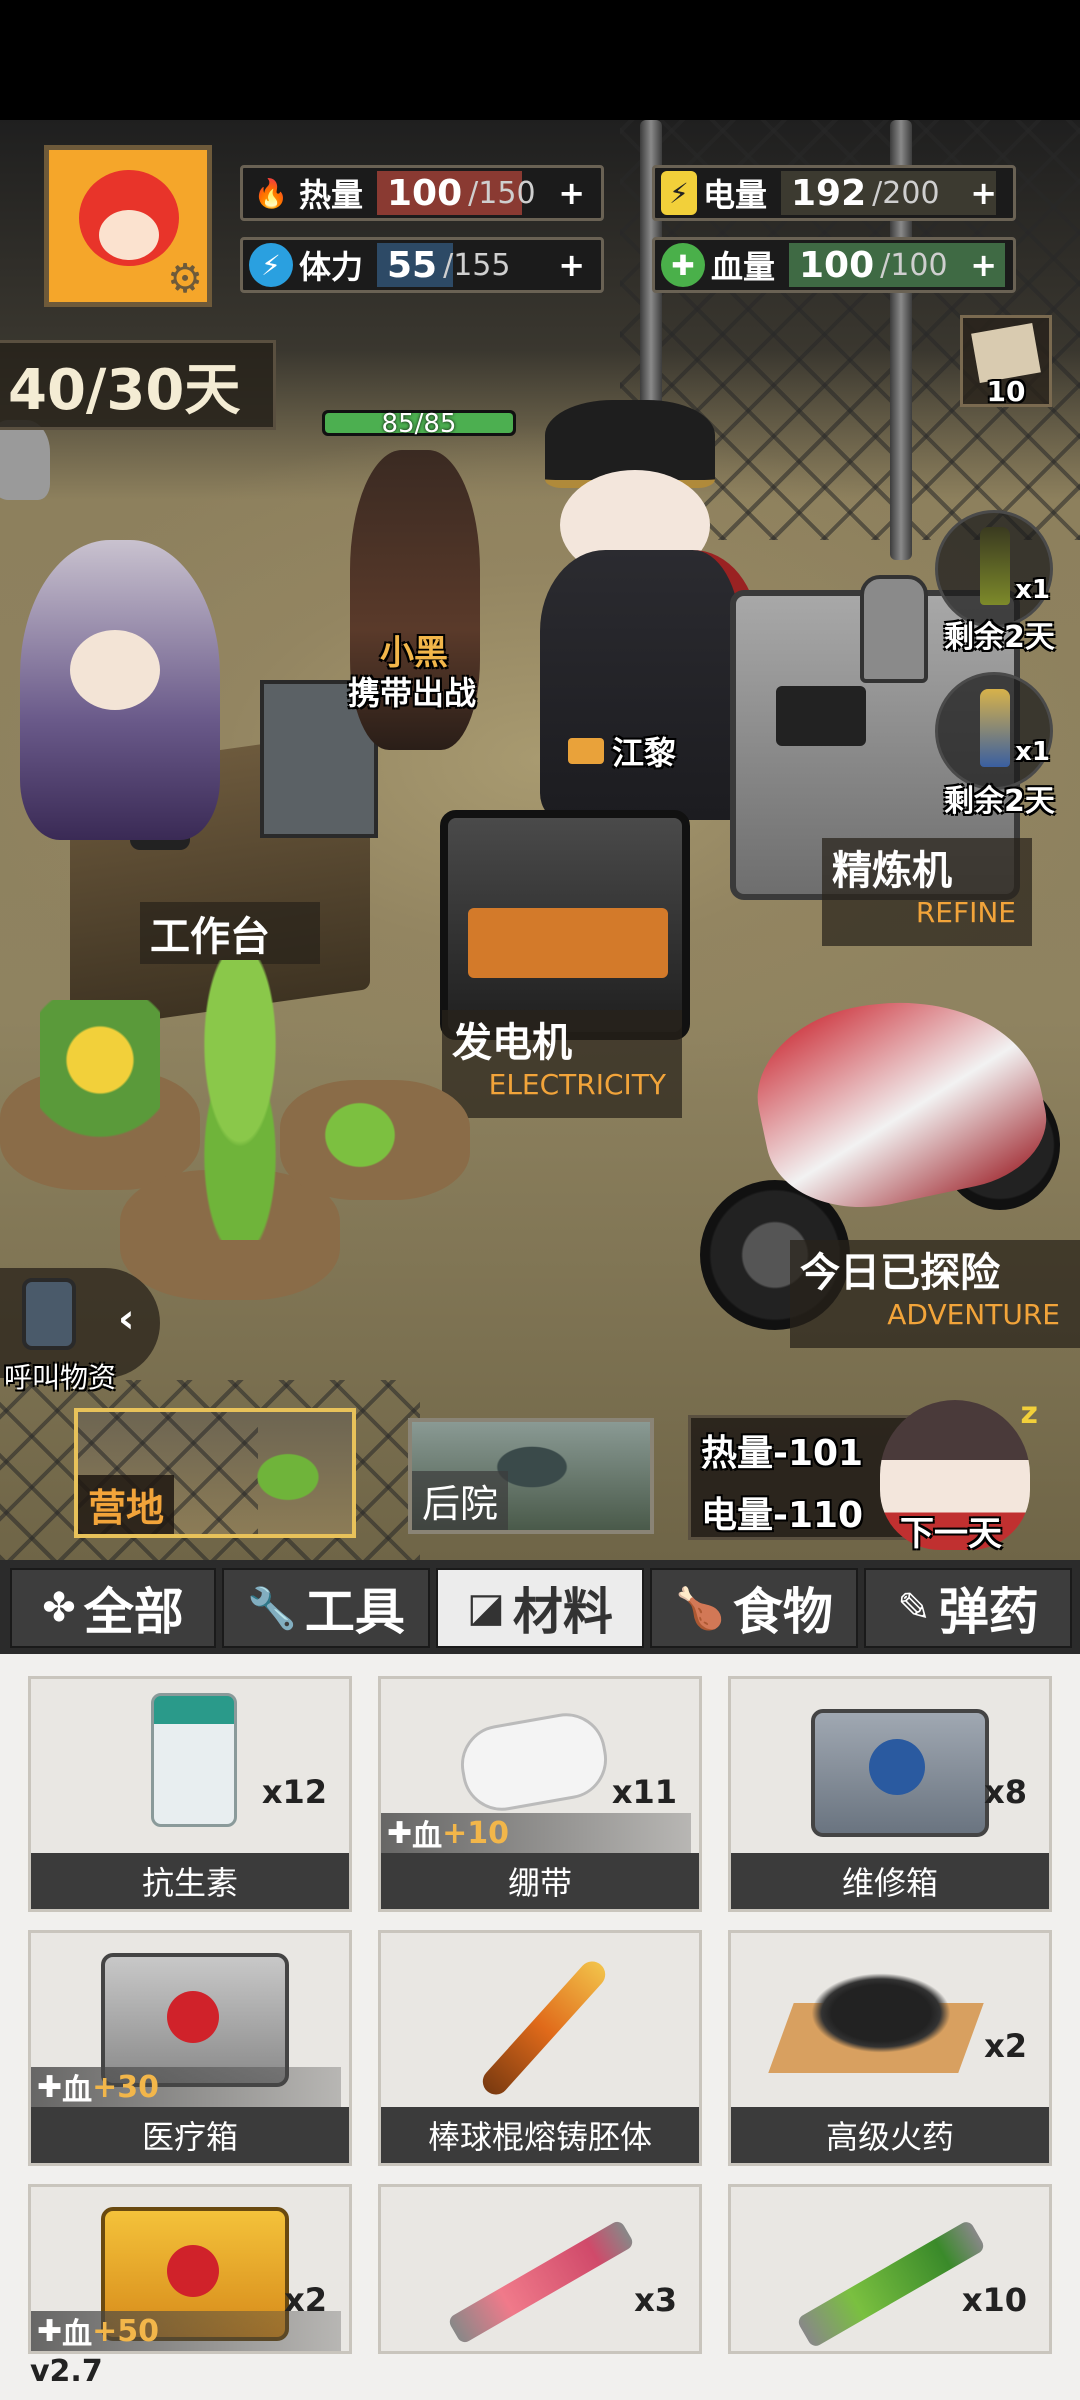 The width and height of the screenshot is (1080, 2400). What do you see at coordinates (138, 385) in the screenshot?
I see `day-counter: 40/30天` at bounding box center [138, 385].